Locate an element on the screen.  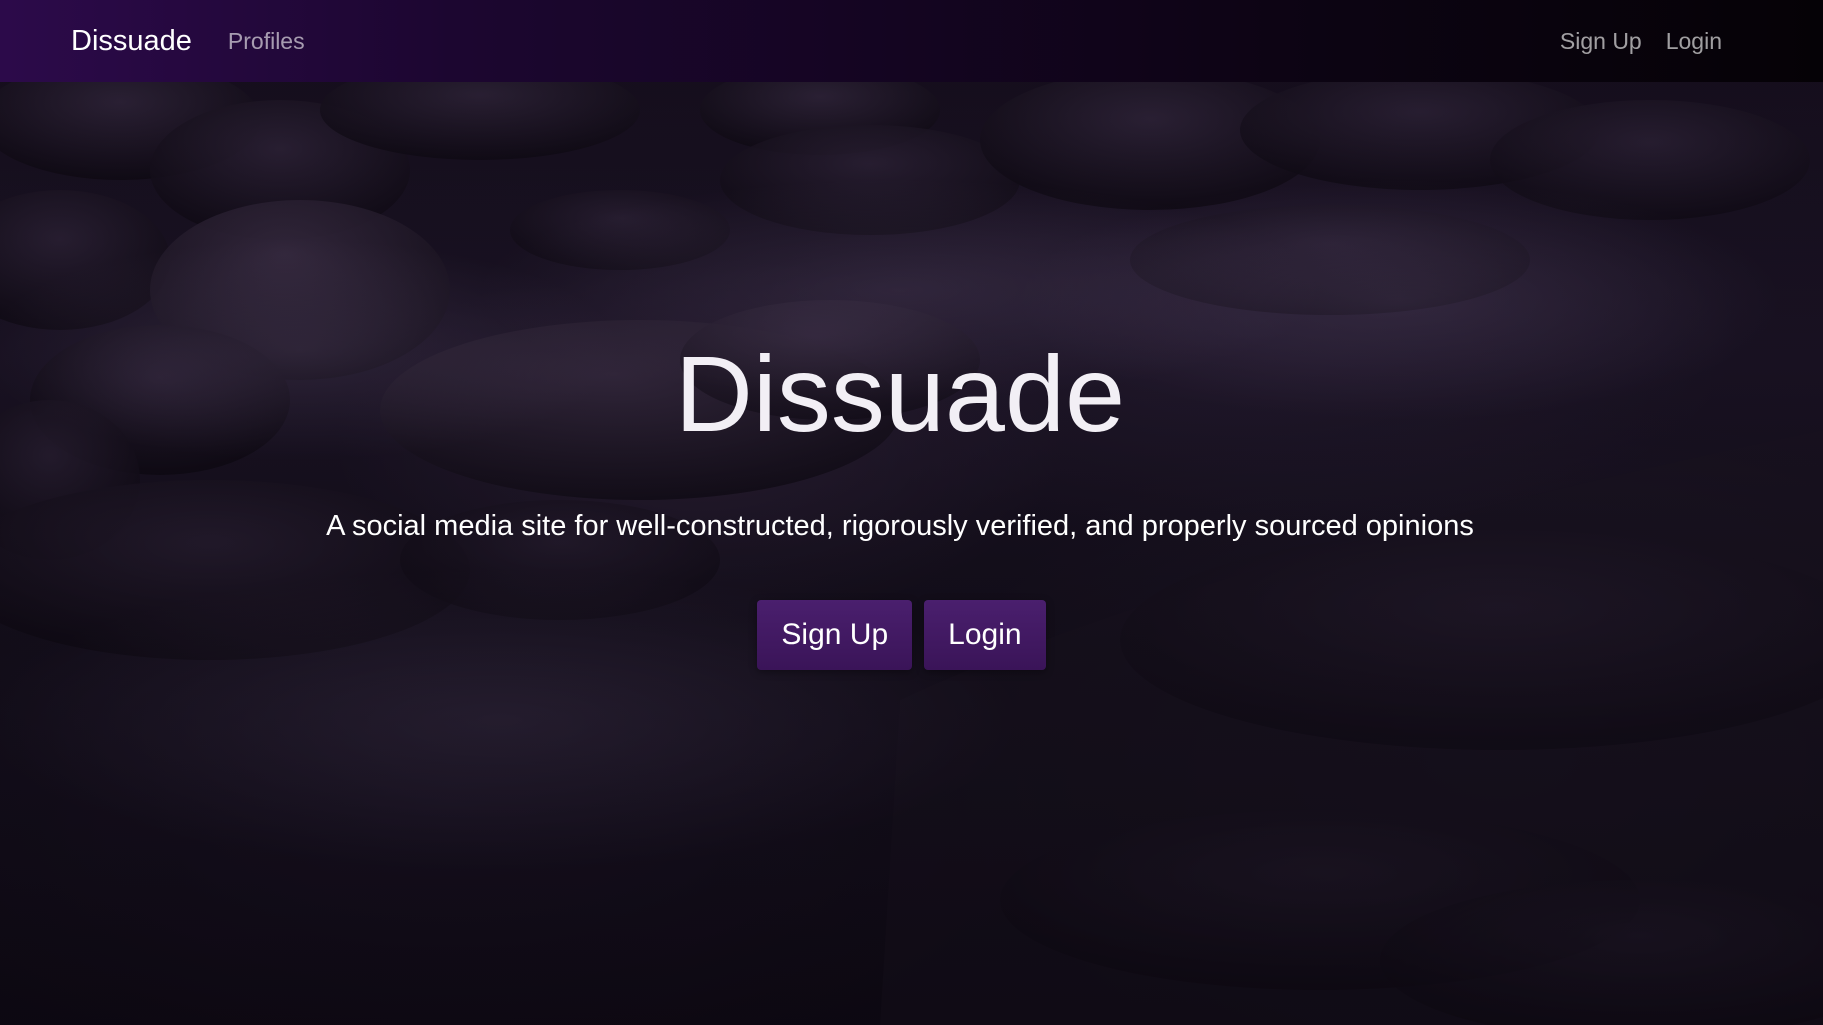
nav-link-login: Login is located at coordinates (1694, 41).